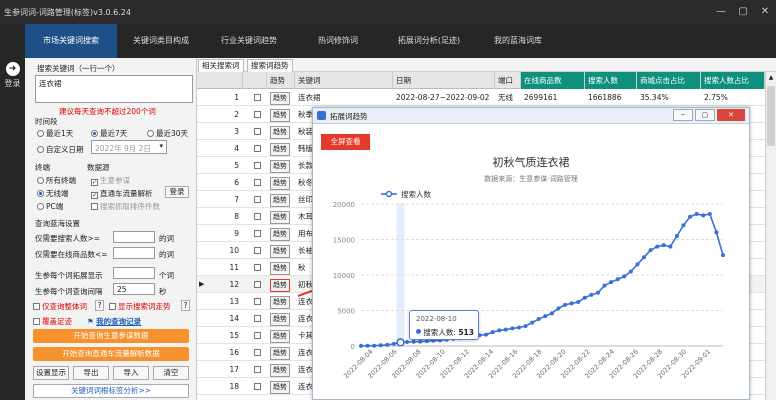  I want to click on login-button: 登录, so click(177, 192).